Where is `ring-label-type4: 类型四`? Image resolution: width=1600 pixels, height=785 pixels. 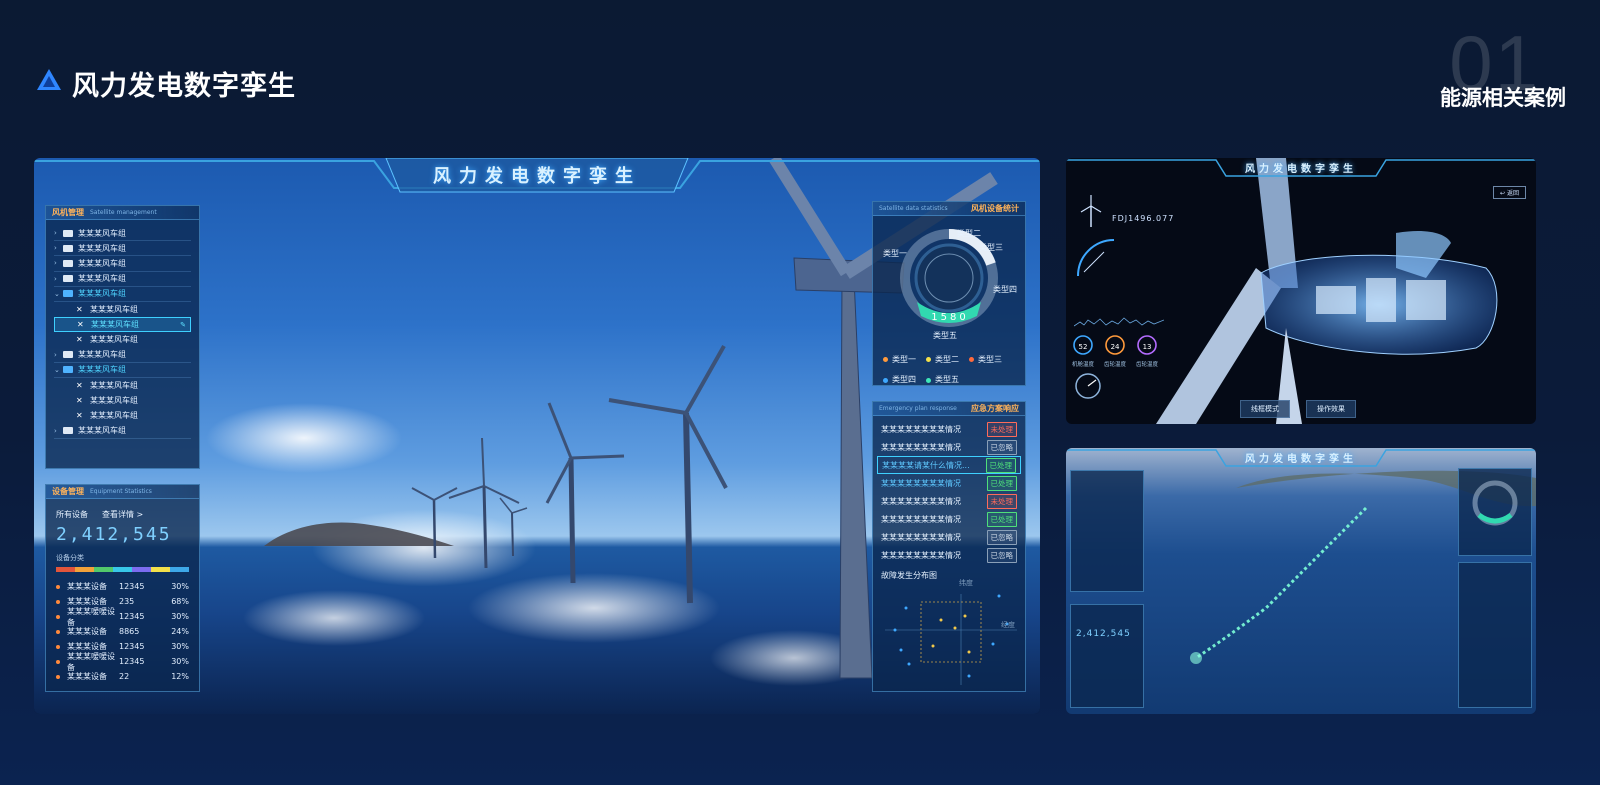 ring-label-type4: 类型四 is located at coordinates (1005, 289).